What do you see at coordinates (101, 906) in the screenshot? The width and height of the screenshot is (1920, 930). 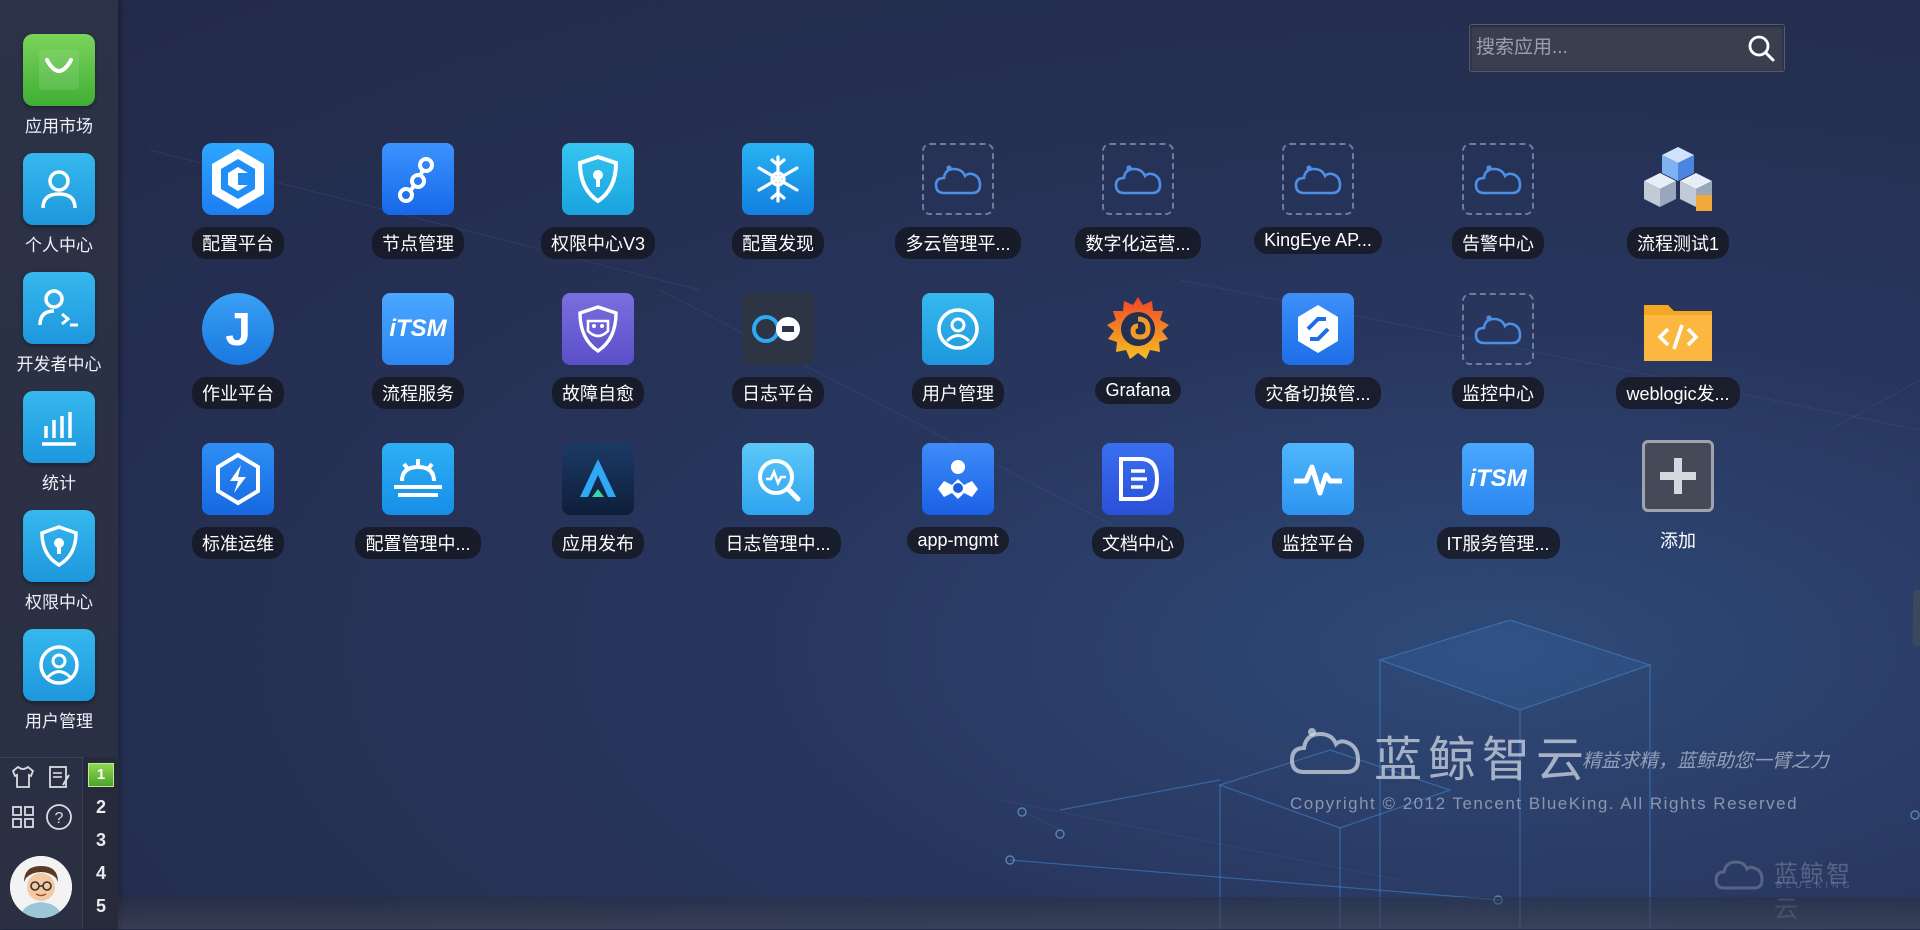 I see `desktop-5-button: 5` at bounding box center [101, 906].